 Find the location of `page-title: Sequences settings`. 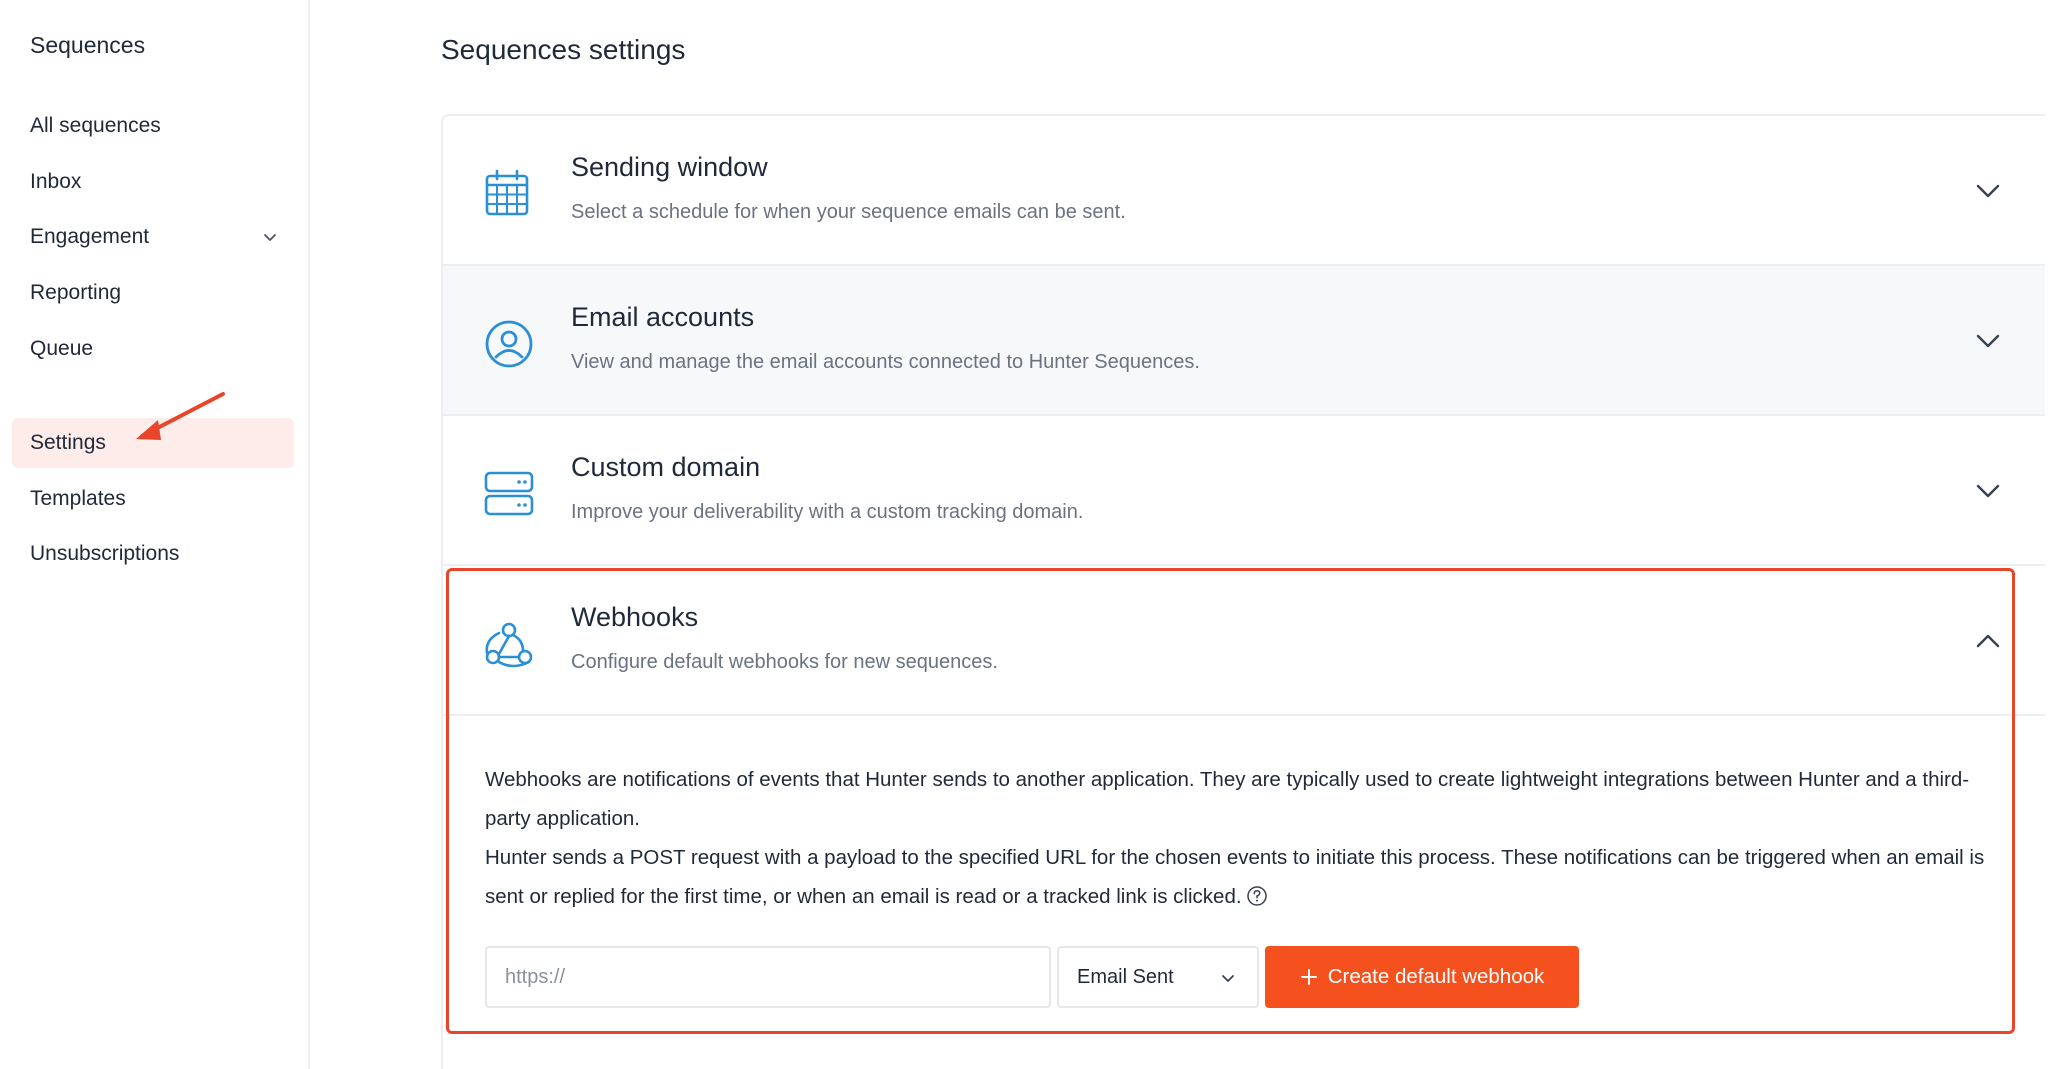

page-title: Sequences settings is located at coordinates (563, 49).